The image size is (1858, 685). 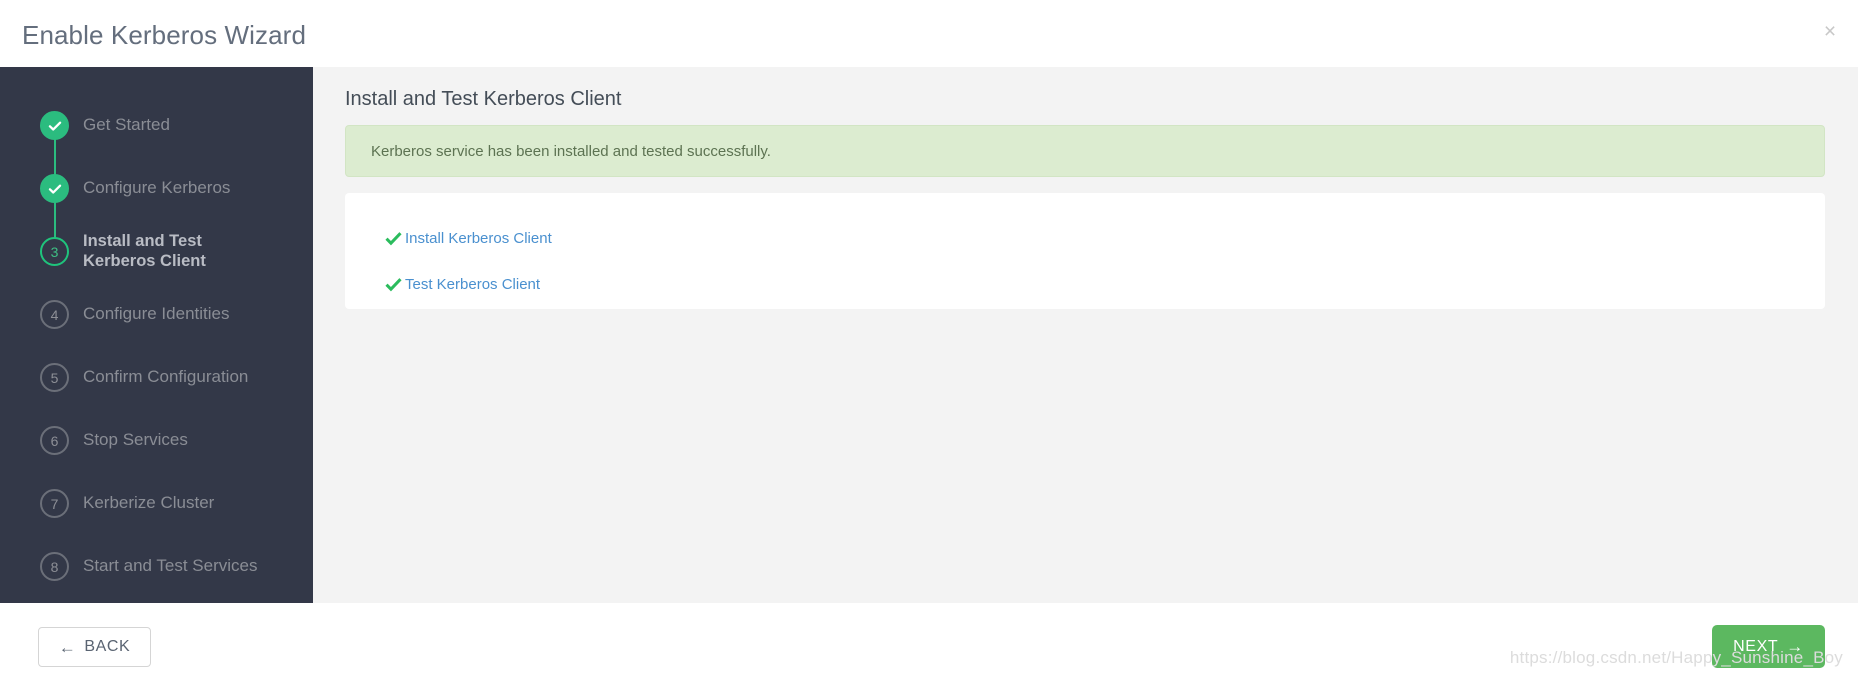 I want to click on next-button: NEXT →, so click(x=1768, y=646).